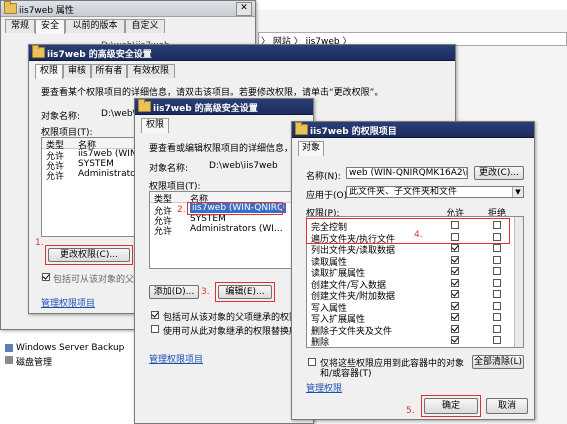 Image resolution: width=567 pixels, height=424 pixels. What do you see at coordinates (507, 406) in the screenshot?
I see `cancel-button: 取消` at bounding box center [507, 406].